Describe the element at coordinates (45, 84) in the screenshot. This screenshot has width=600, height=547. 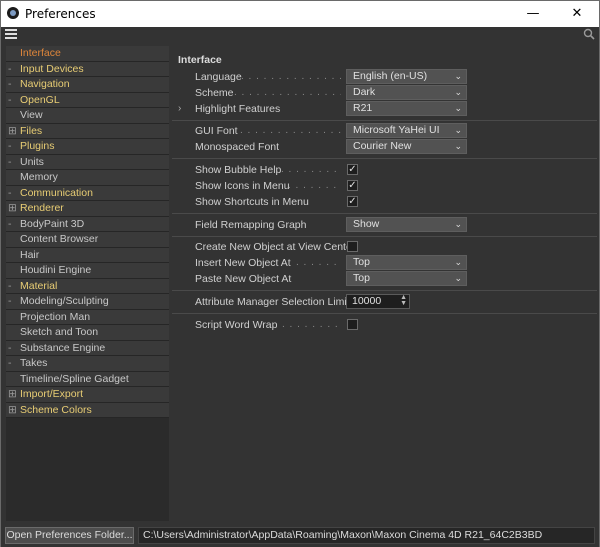
I see `sidebar-item-label: Navigation` at that location.